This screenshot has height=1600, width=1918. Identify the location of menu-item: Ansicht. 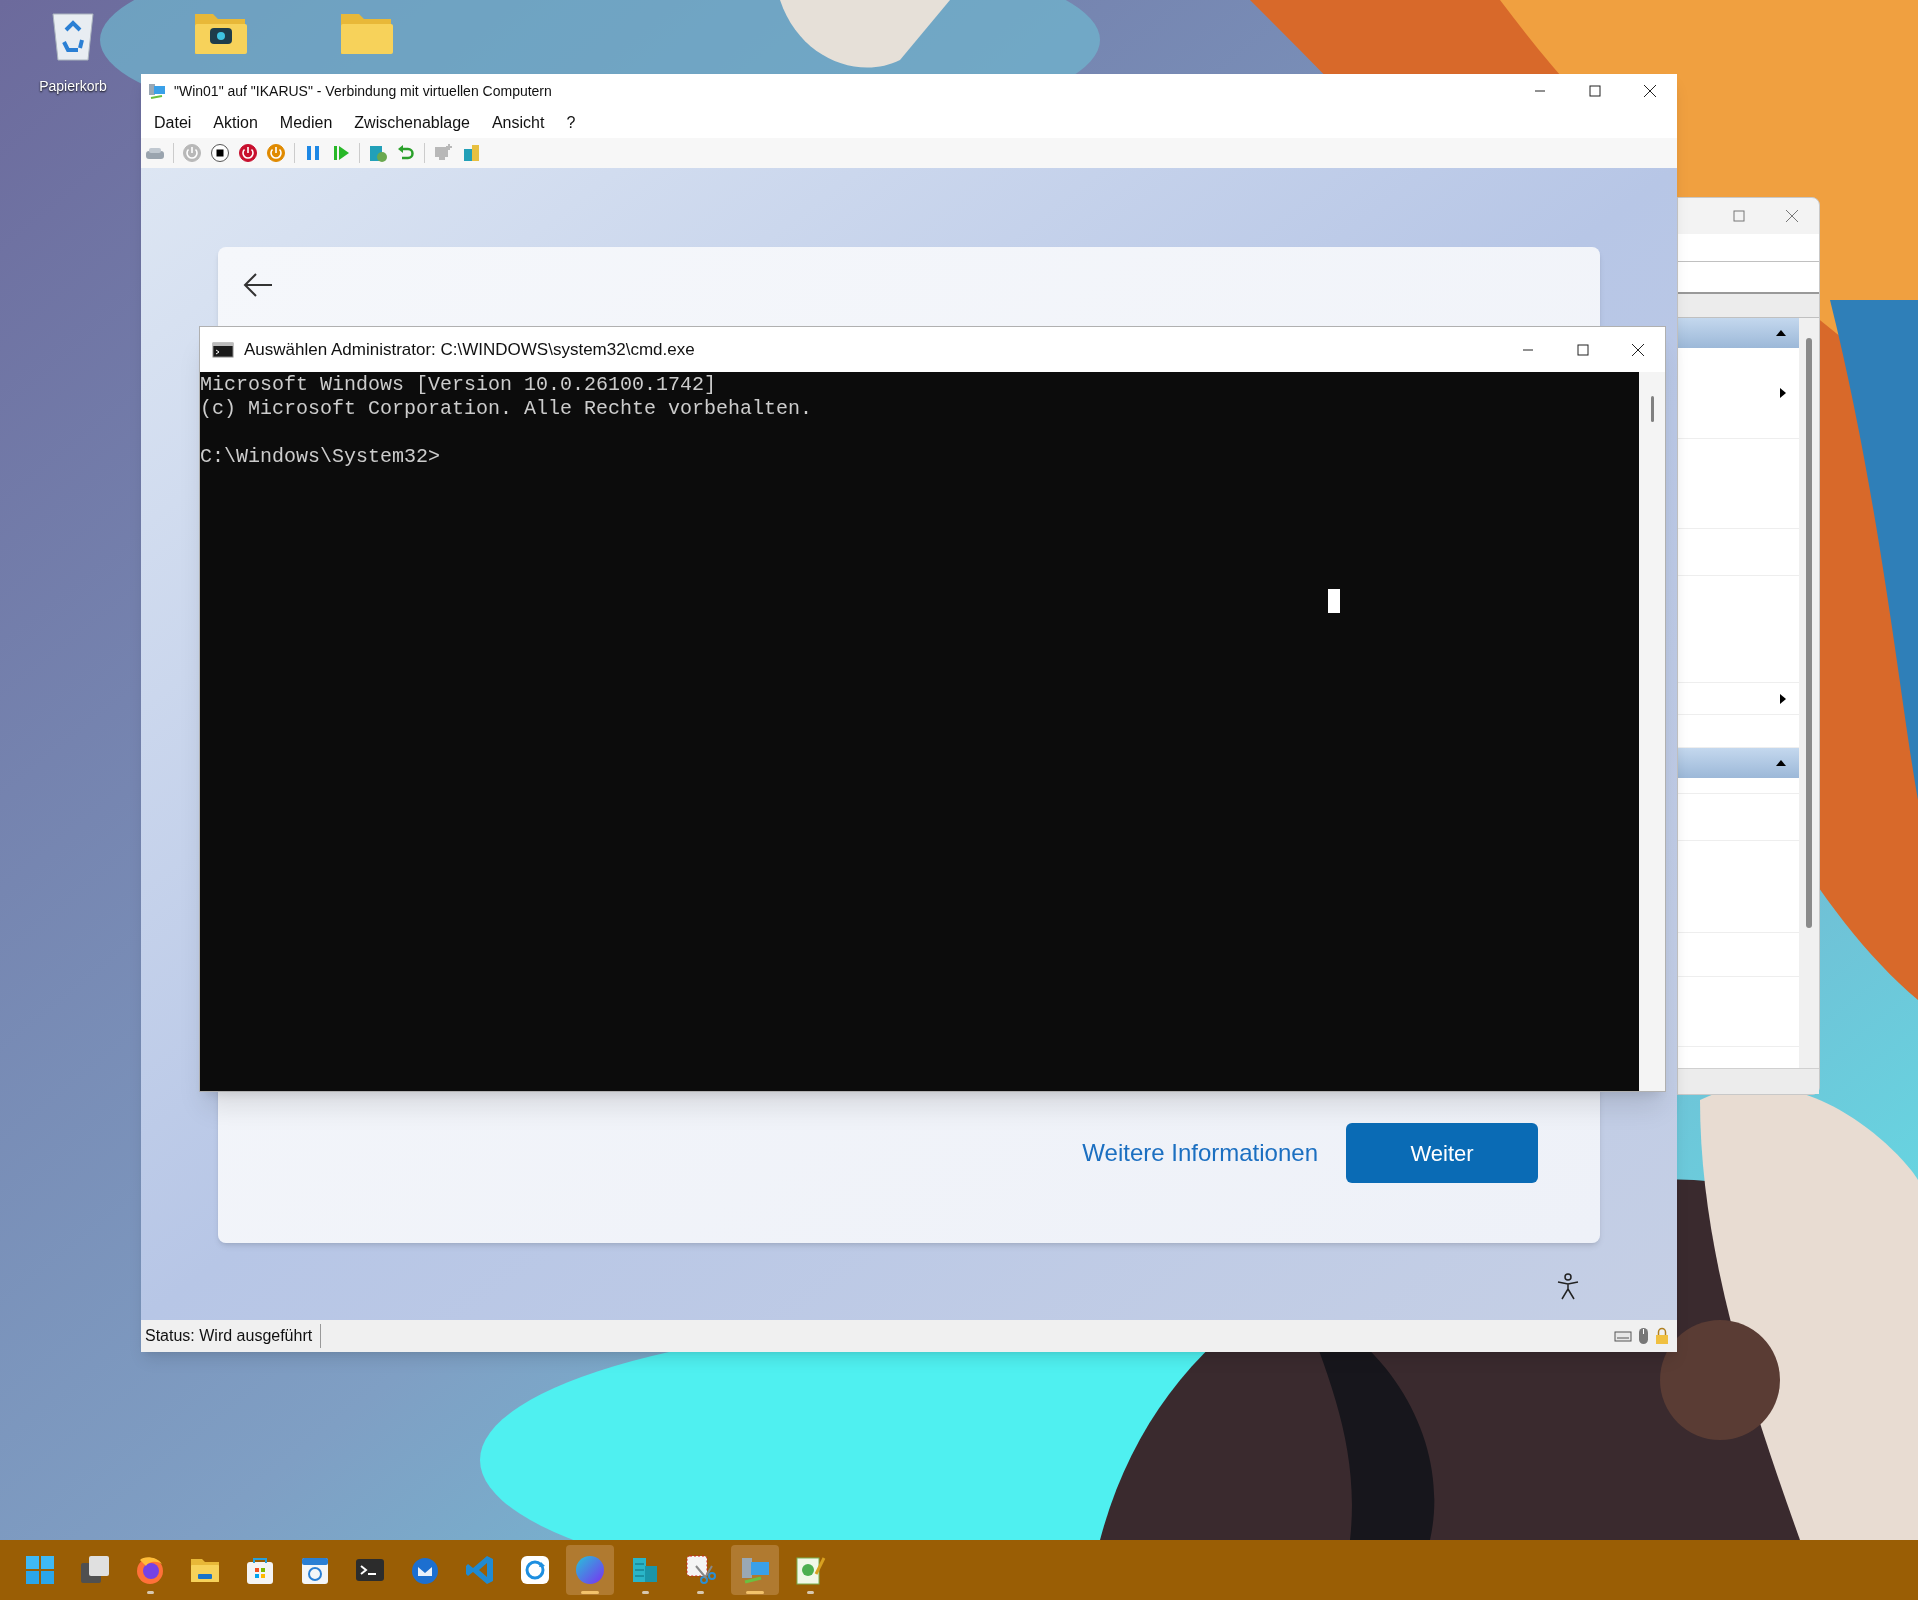
(518, 123).